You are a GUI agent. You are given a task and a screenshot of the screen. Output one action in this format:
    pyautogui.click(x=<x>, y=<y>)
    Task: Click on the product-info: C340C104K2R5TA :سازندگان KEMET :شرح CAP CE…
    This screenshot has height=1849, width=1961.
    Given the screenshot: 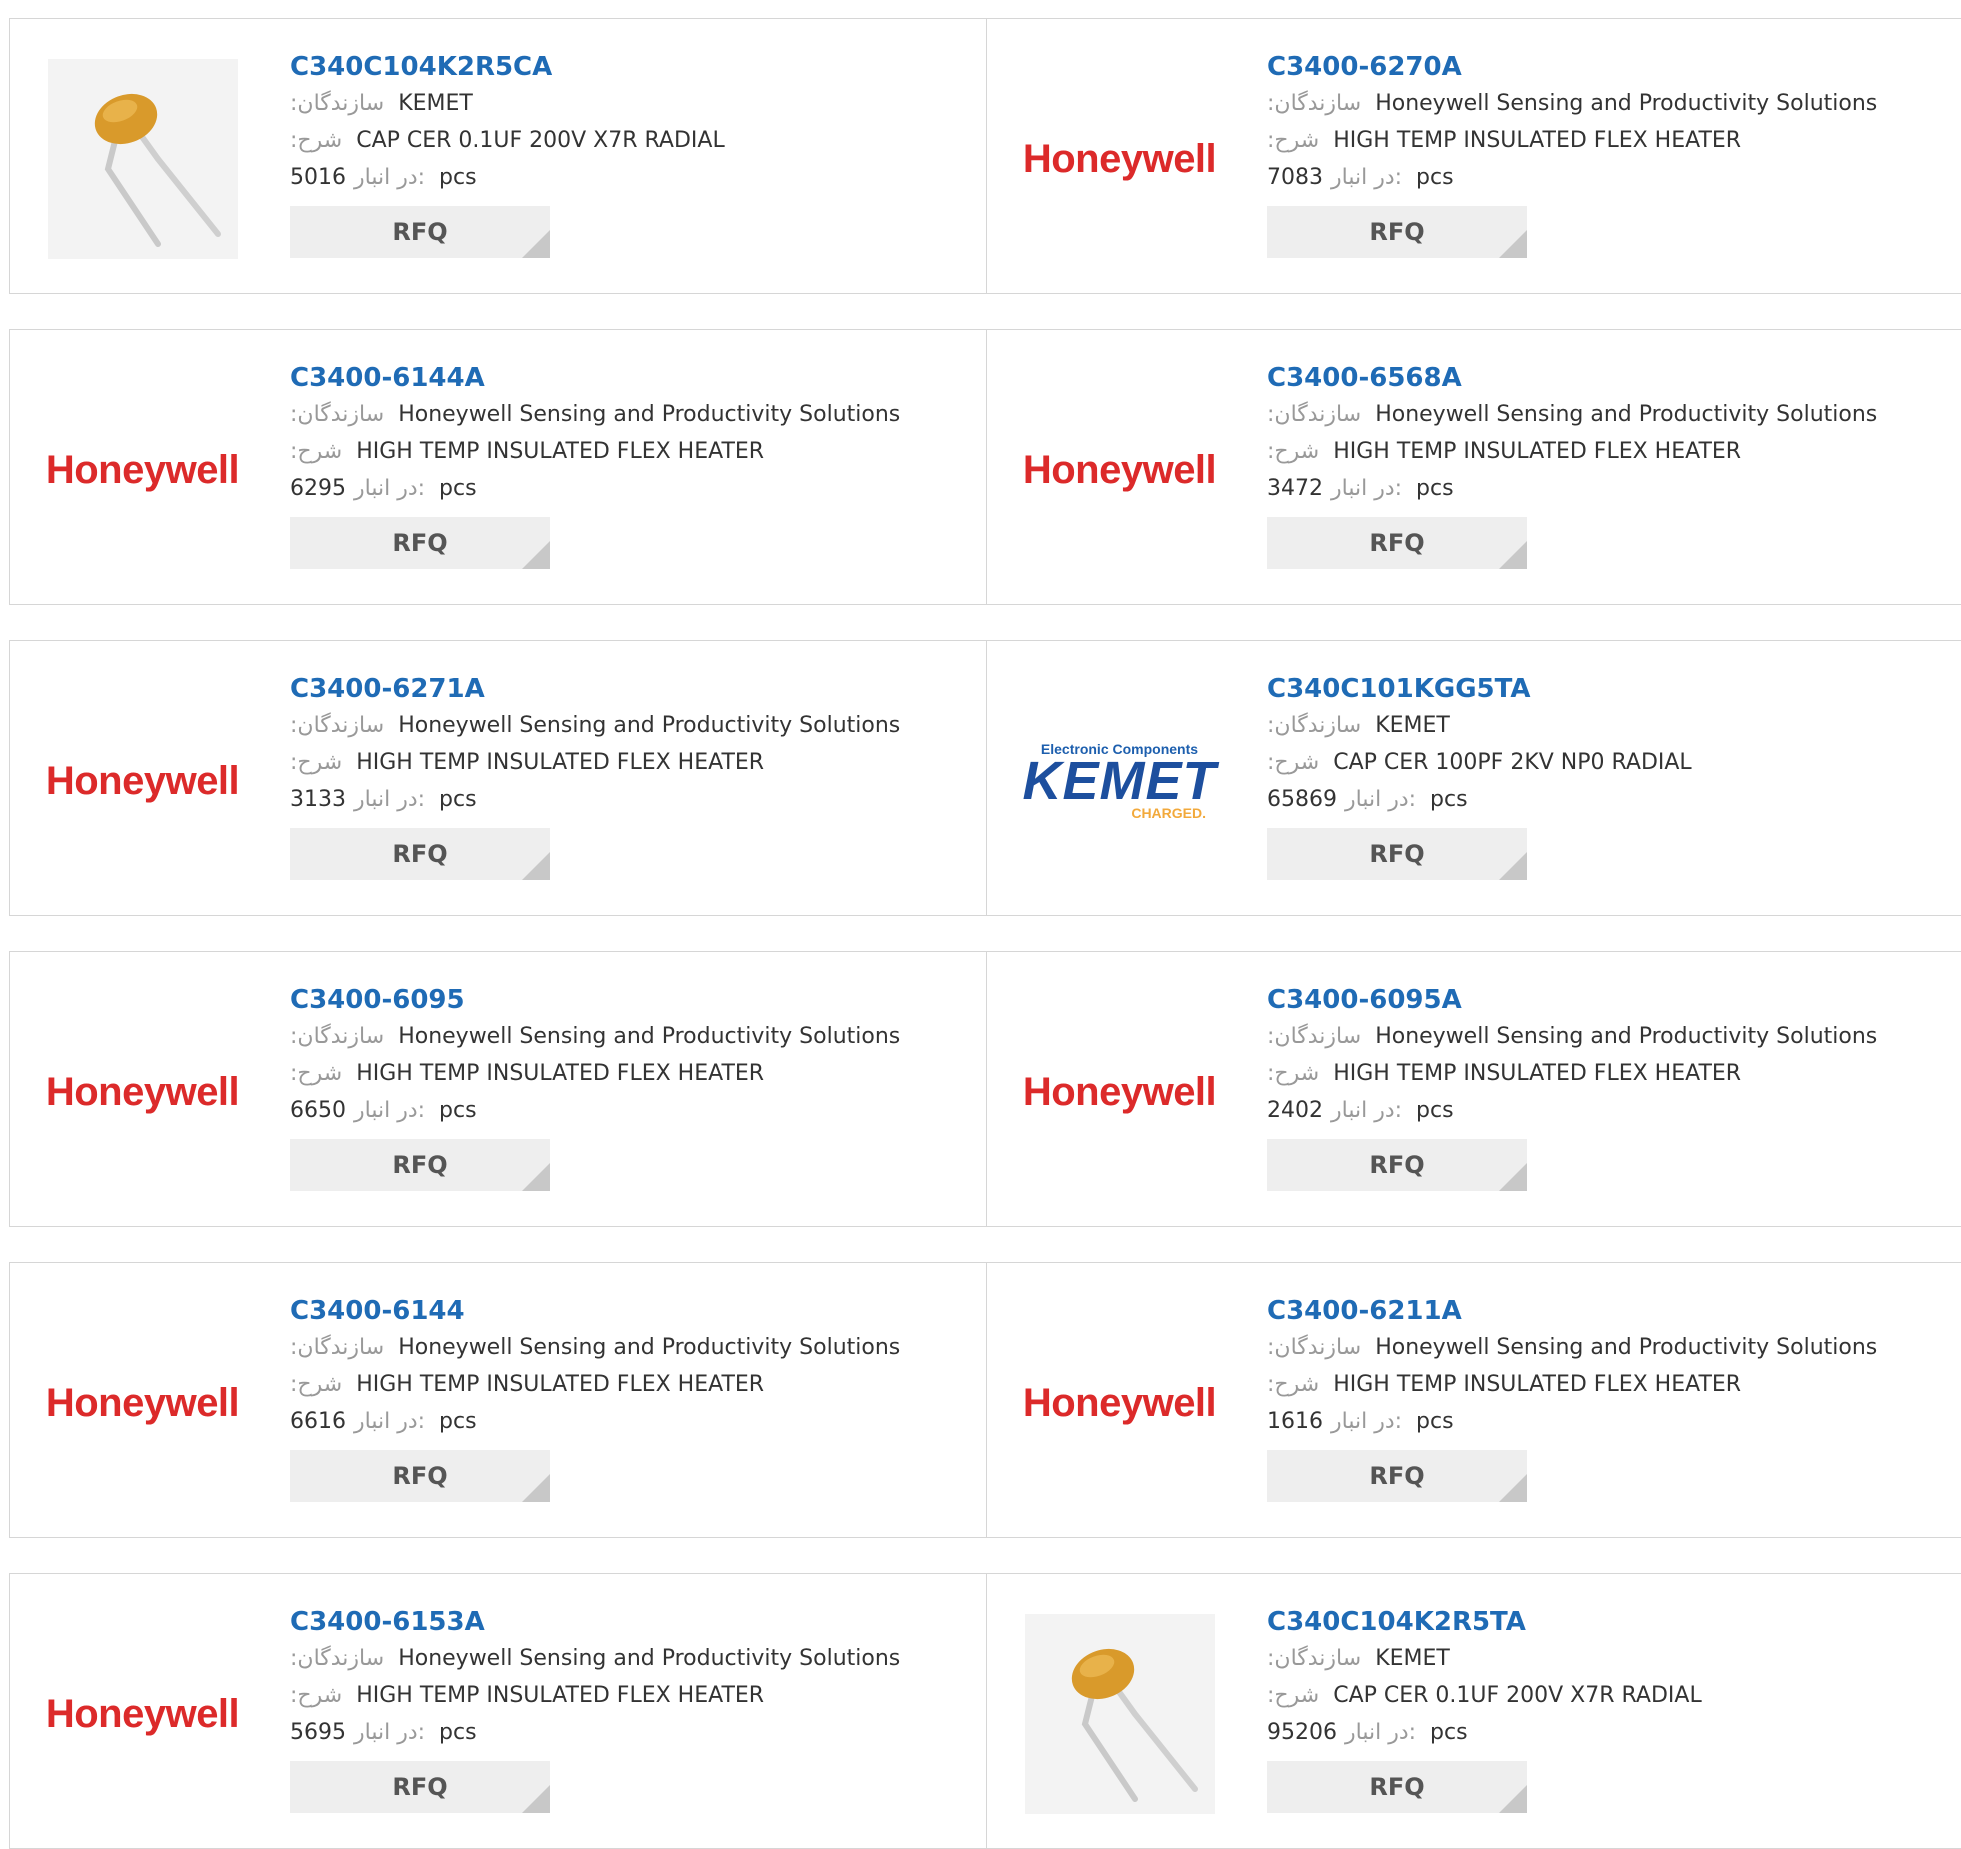 What is the action you would take?
    pyautogui.click(x=1484, y=1708)
    